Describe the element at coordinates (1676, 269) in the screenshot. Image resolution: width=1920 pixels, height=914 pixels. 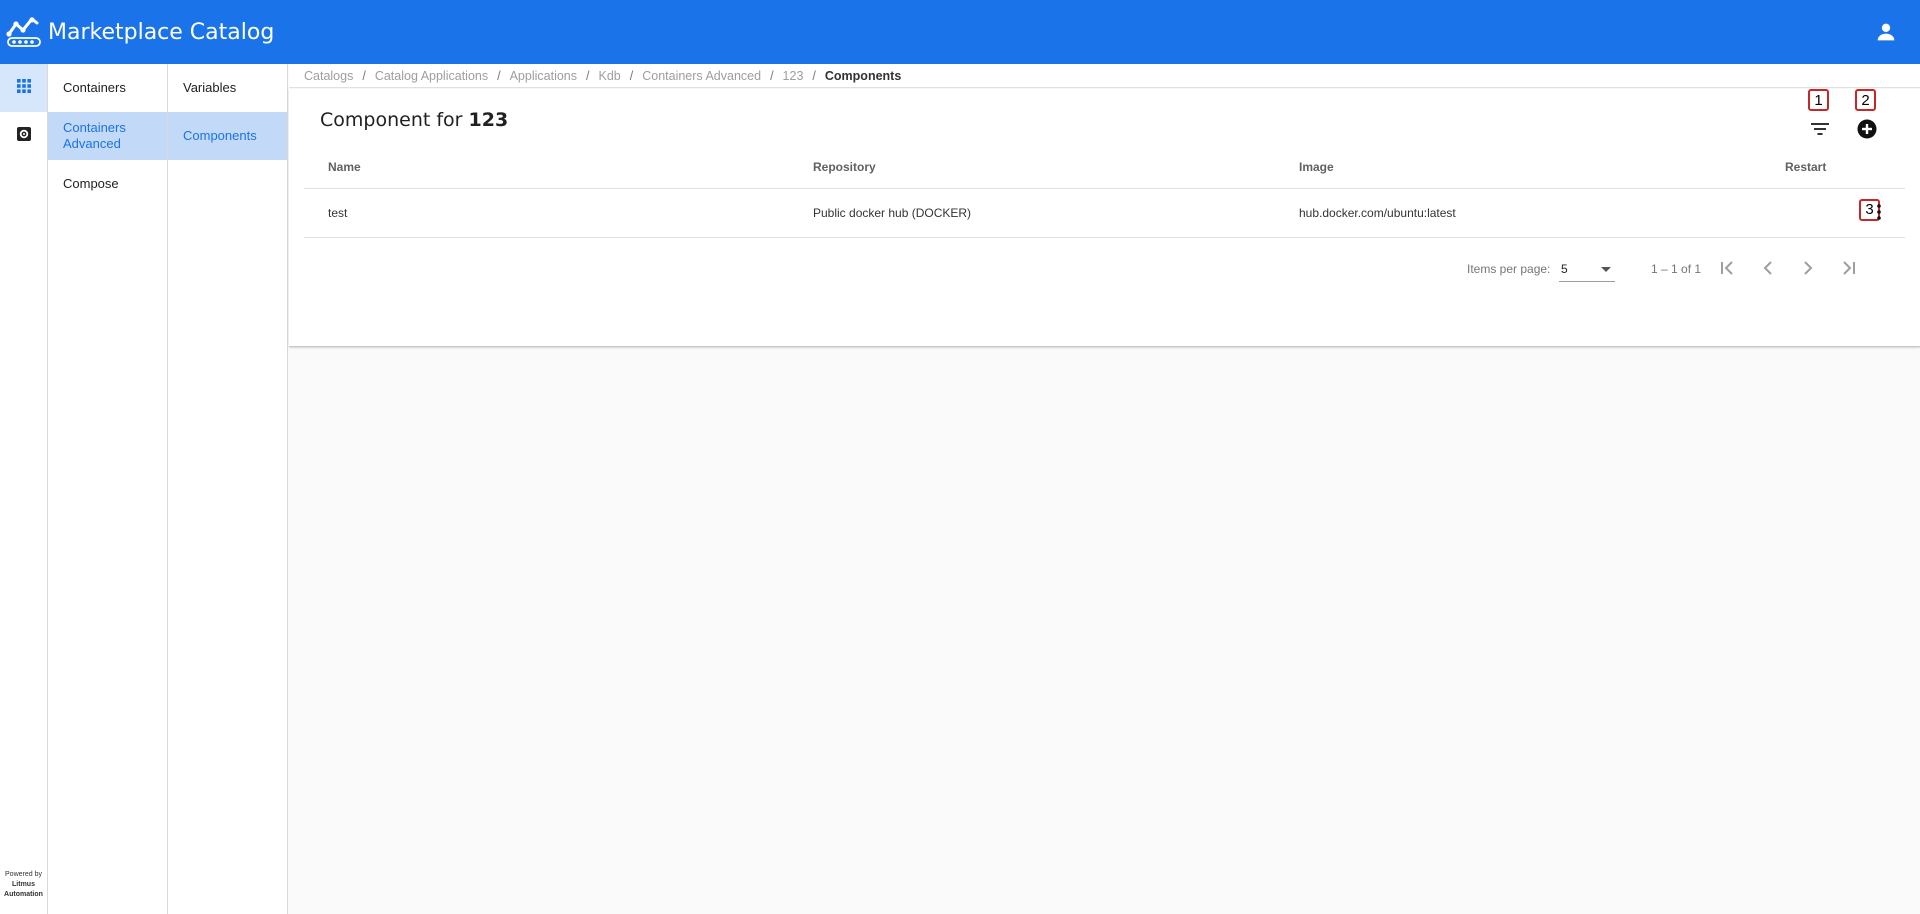
I see `page-range-label: 1 – 1 of 1` at that location.